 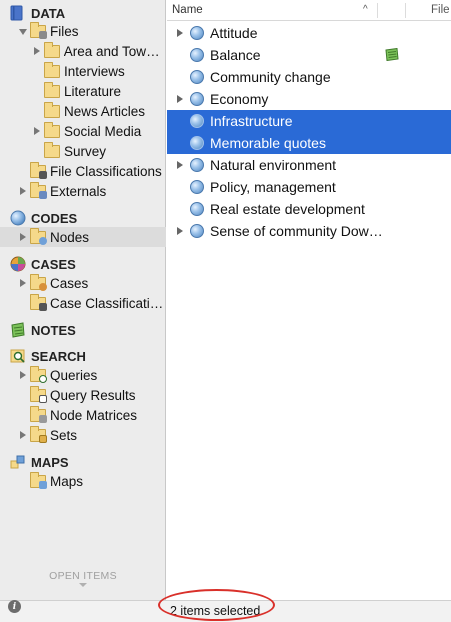 I want to click on node-row-label: Infrastructure, so click(x=251, y=121).